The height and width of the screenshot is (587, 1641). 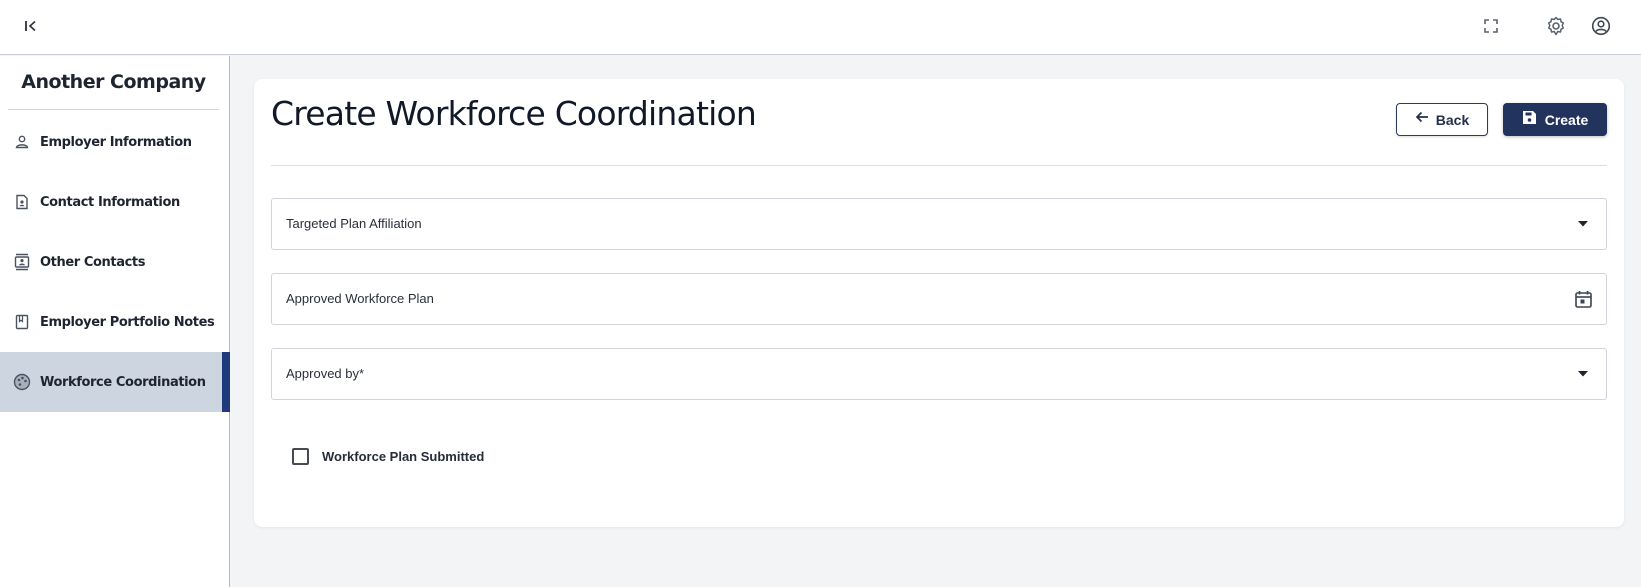 I want to click on person-icon, so click(x=22, y=142).